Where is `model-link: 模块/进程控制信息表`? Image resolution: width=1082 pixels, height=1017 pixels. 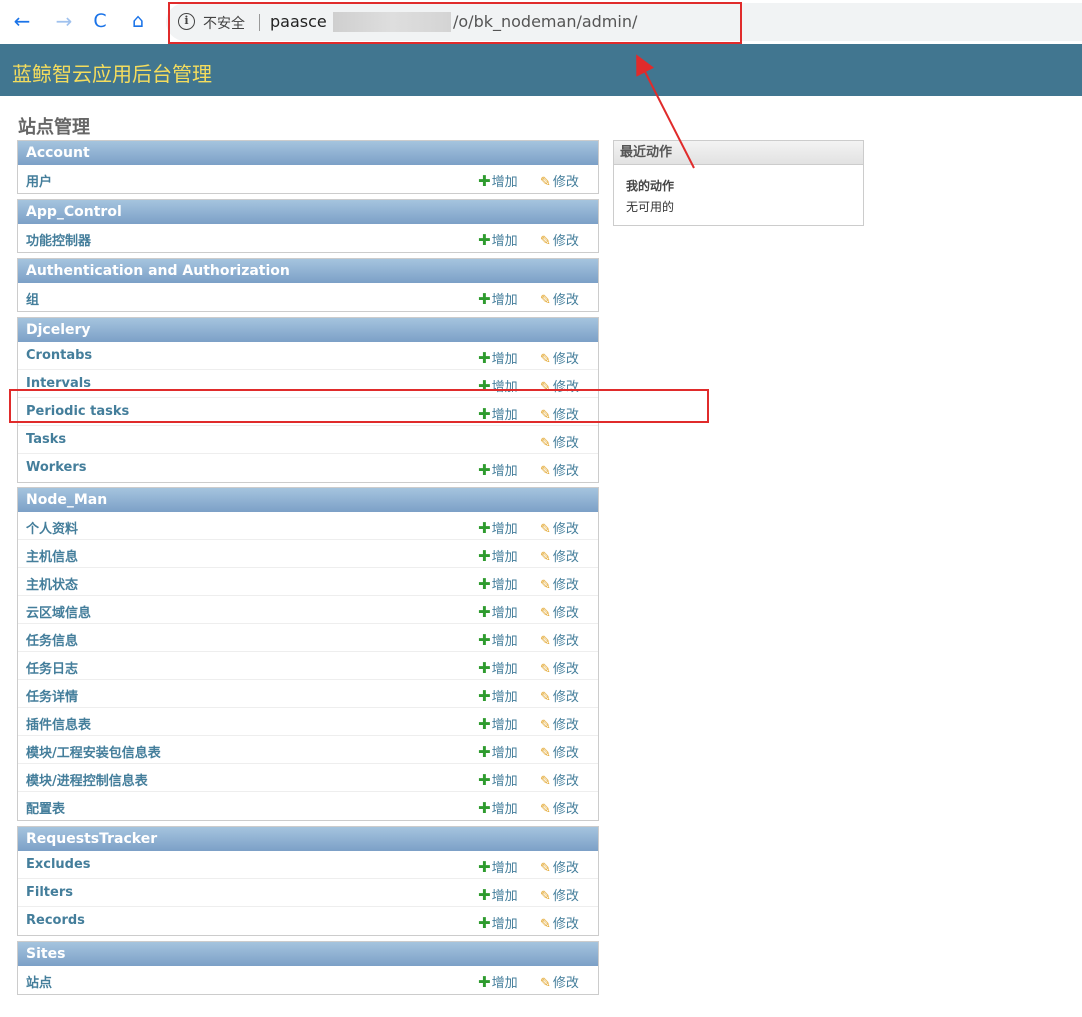 model-link: 模块/进程控制信息表 is located at coordinates (87, 779).